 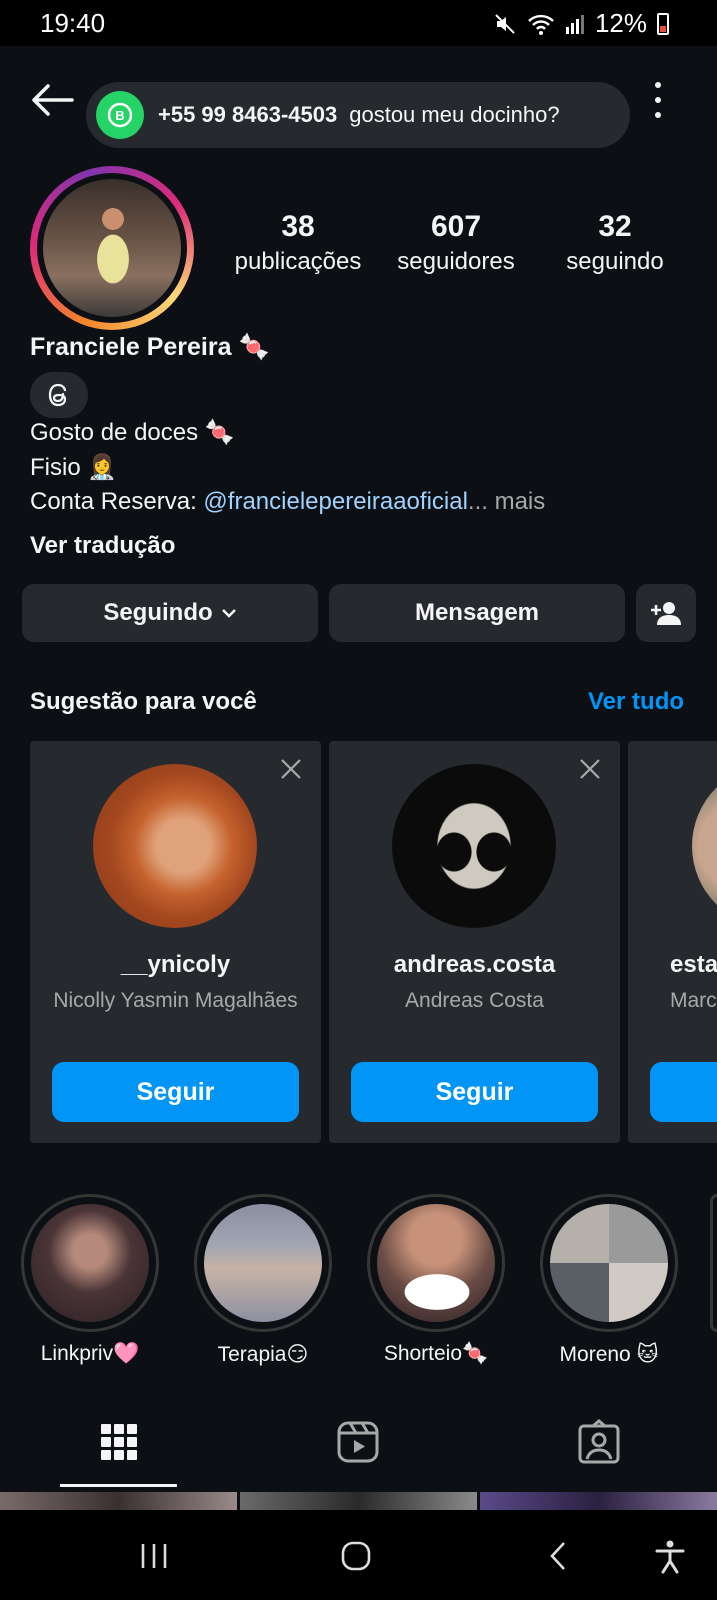 What do you see at coordinates (609, 1354) in the screenshot?
I see `highlight-label: Moreno 🐱` at bounding box center [609, 1354].